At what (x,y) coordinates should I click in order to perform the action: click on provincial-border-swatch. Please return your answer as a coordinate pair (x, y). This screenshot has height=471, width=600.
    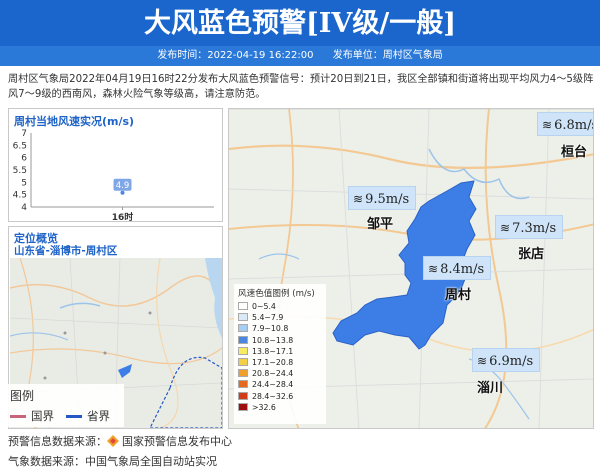
    Looking at the image, I should click on (74, 416).